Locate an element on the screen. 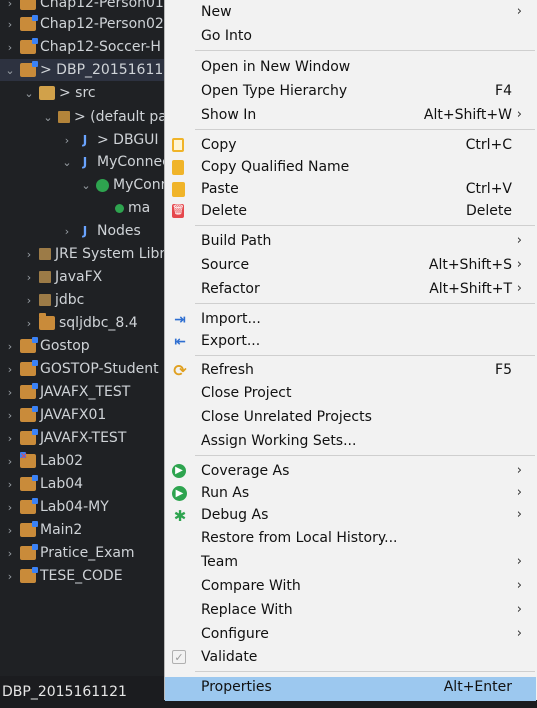 This screenshot has height=708, width=537. menu-open-new-window: Open in New Window is located at coordinates (350, 68).